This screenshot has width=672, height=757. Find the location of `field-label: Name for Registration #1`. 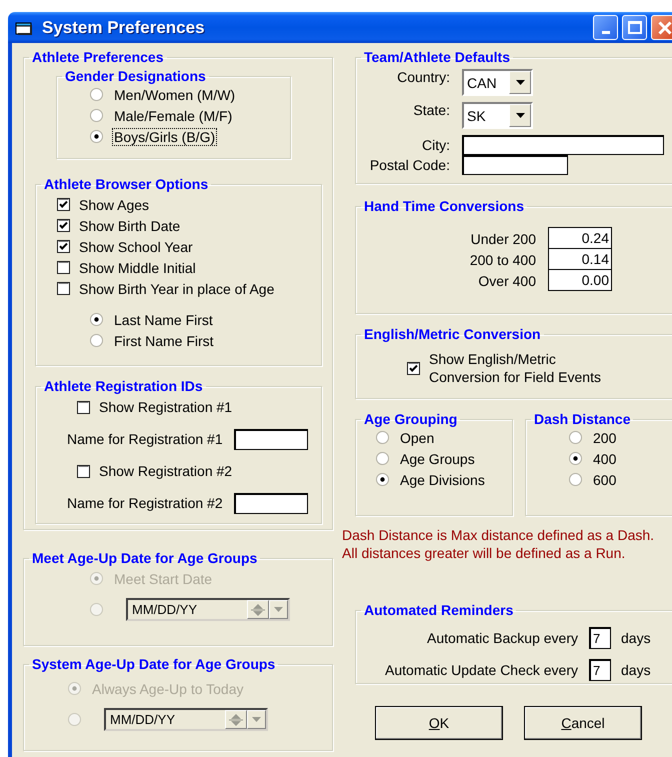

field-label: Name for Registration #1 is located at coordinates (145, 439).